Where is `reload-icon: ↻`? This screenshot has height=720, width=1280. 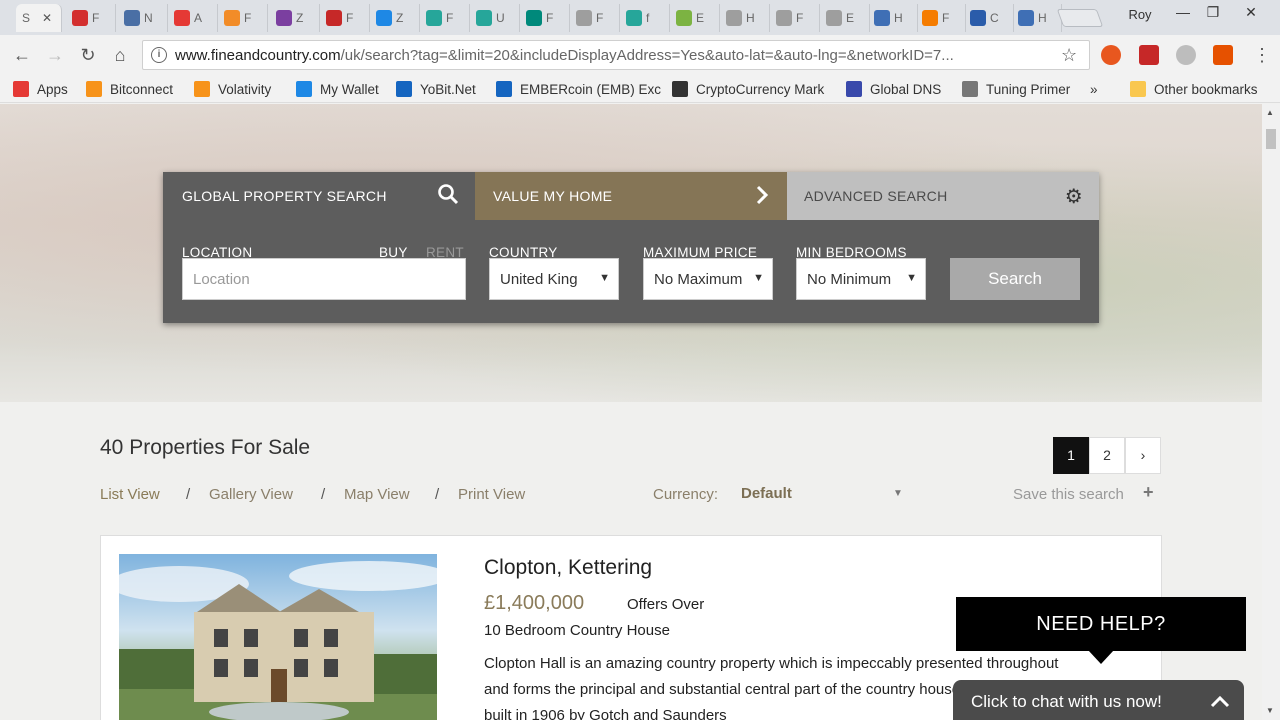
reload-icon: ↻ is located at coordinates (88, 55).